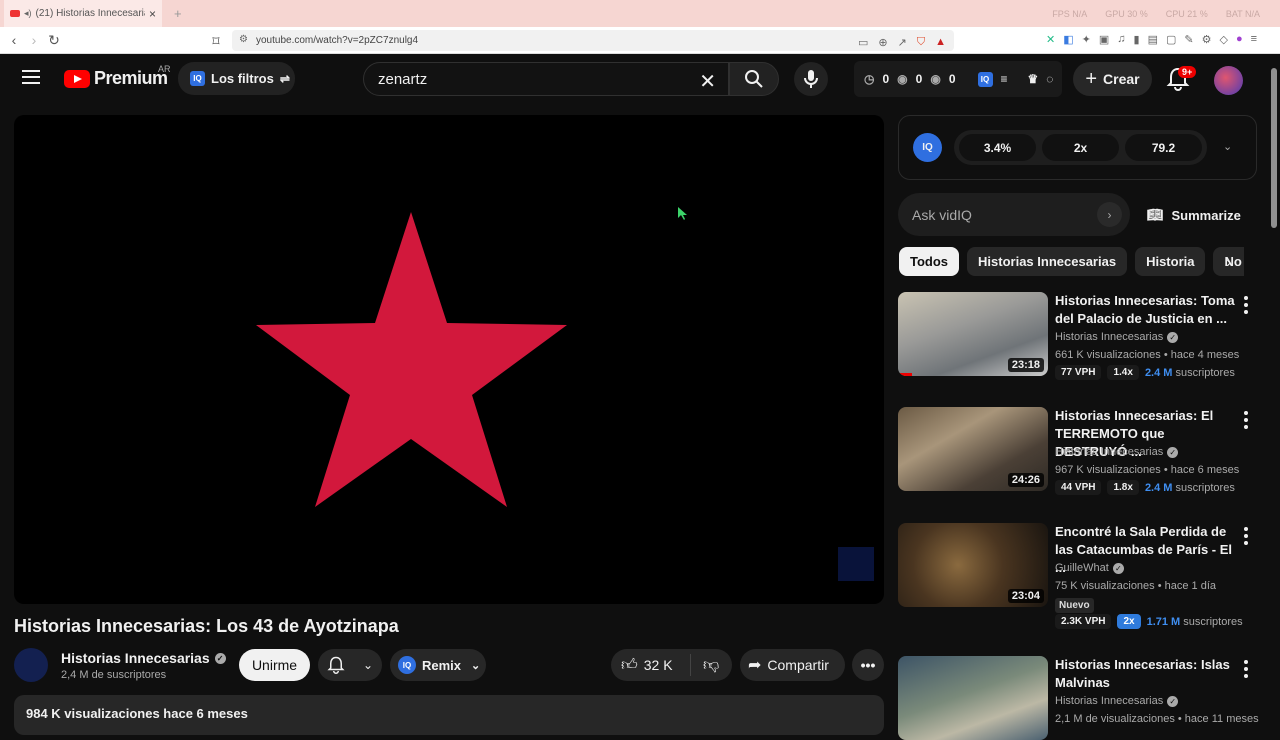 The width and height of the screenshot is (1280, 740). What do you see at coordinates (152, 14) in the screenshot?
I see `close-tab-icon: ×` at bounding box center [152, 14].